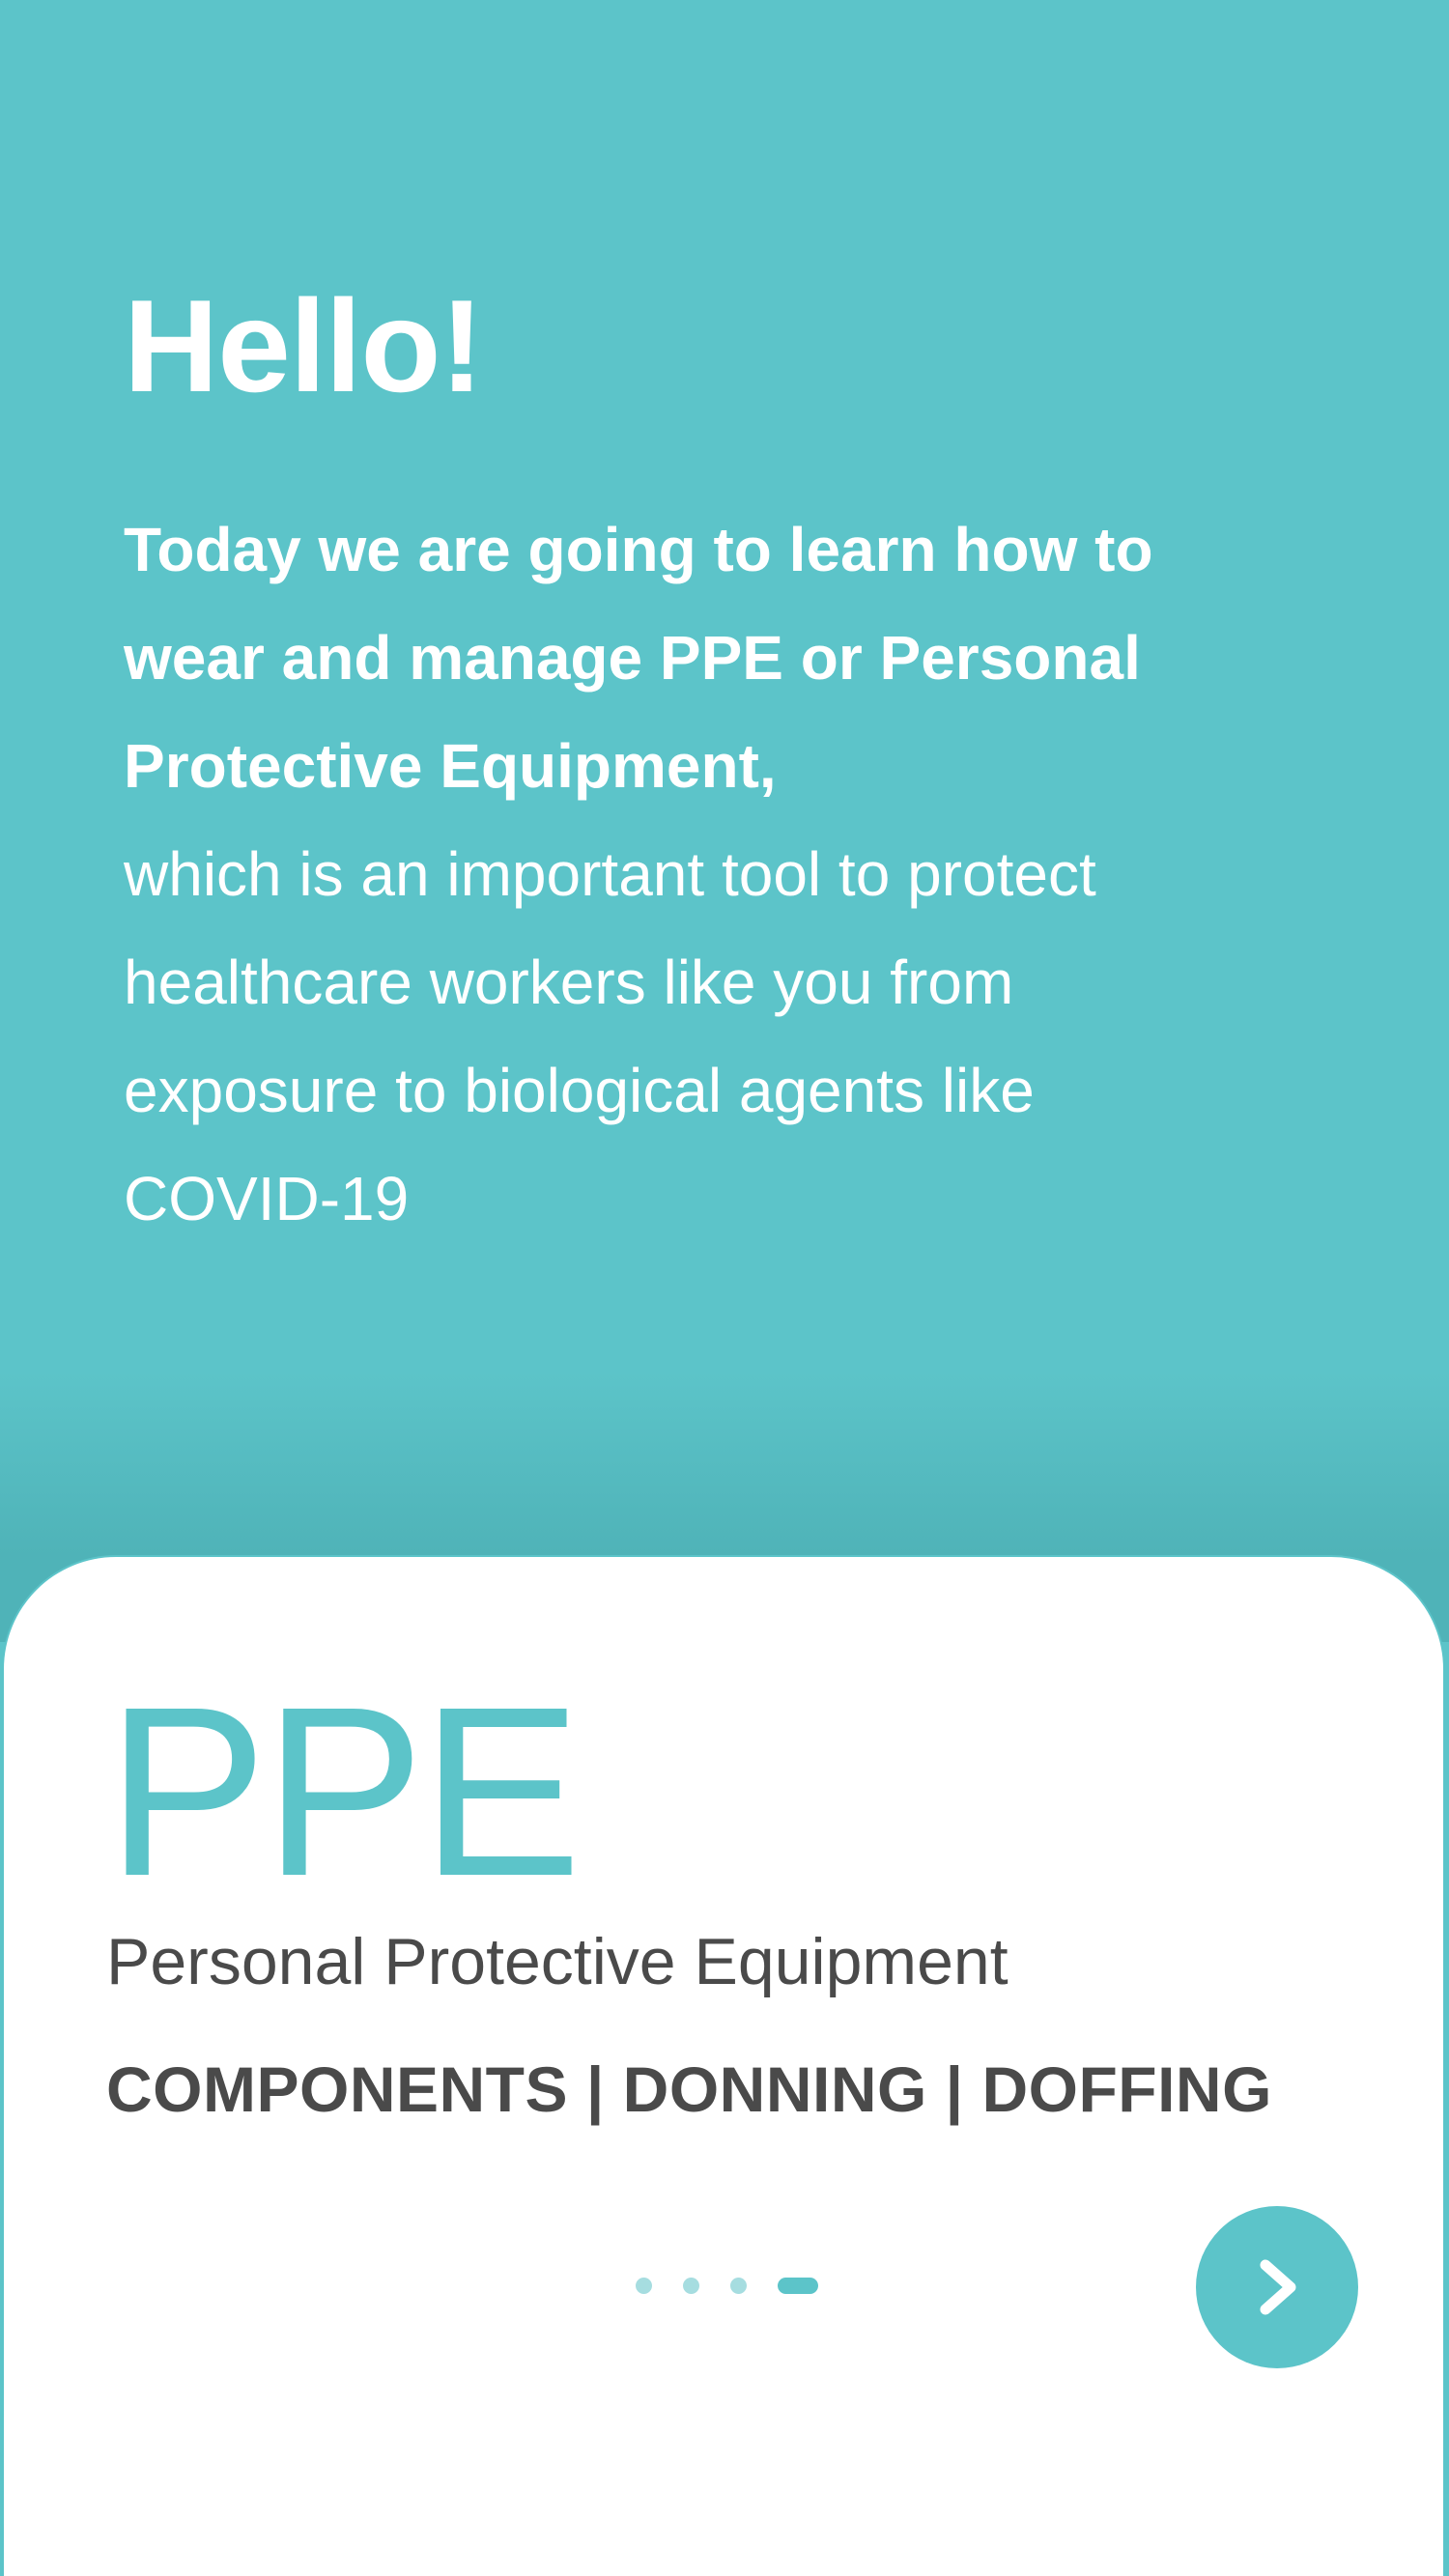 This screenshot has width=1449, height=2576. Describe the element at coordinates (798, 2285) in the screenshot. I see `page-dot-4-active` at that location.